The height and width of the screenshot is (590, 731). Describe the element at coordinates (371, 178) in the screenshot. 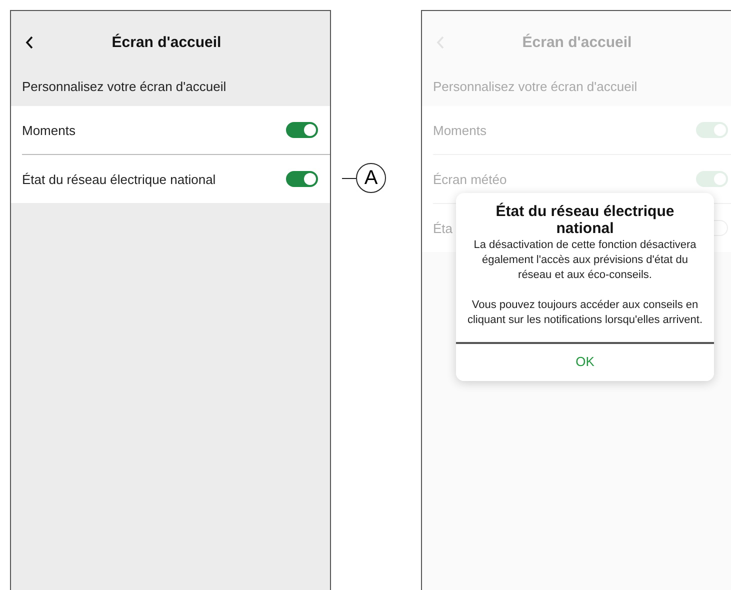

I see `callout-marker: A` at that location.